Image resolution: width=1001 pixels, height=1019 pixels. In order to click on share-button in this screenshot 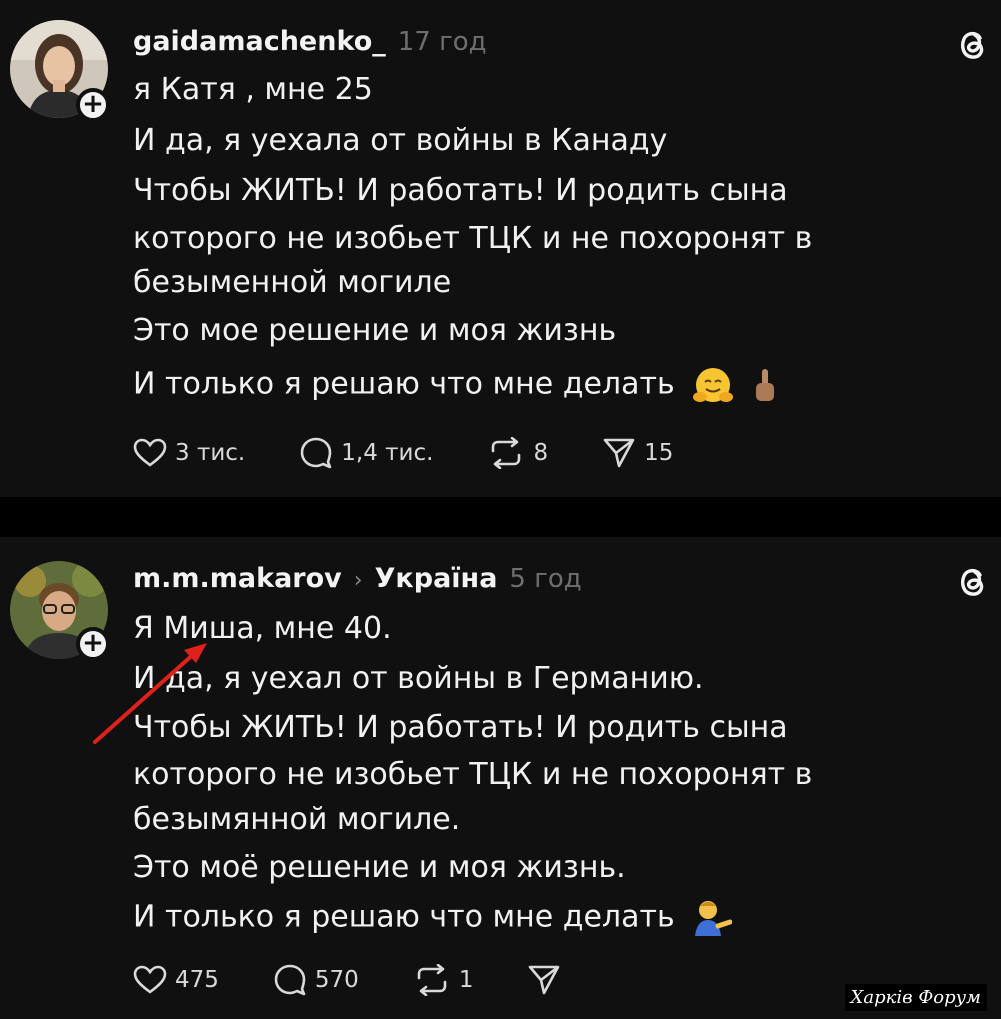, I will do `click(544, 980)`.